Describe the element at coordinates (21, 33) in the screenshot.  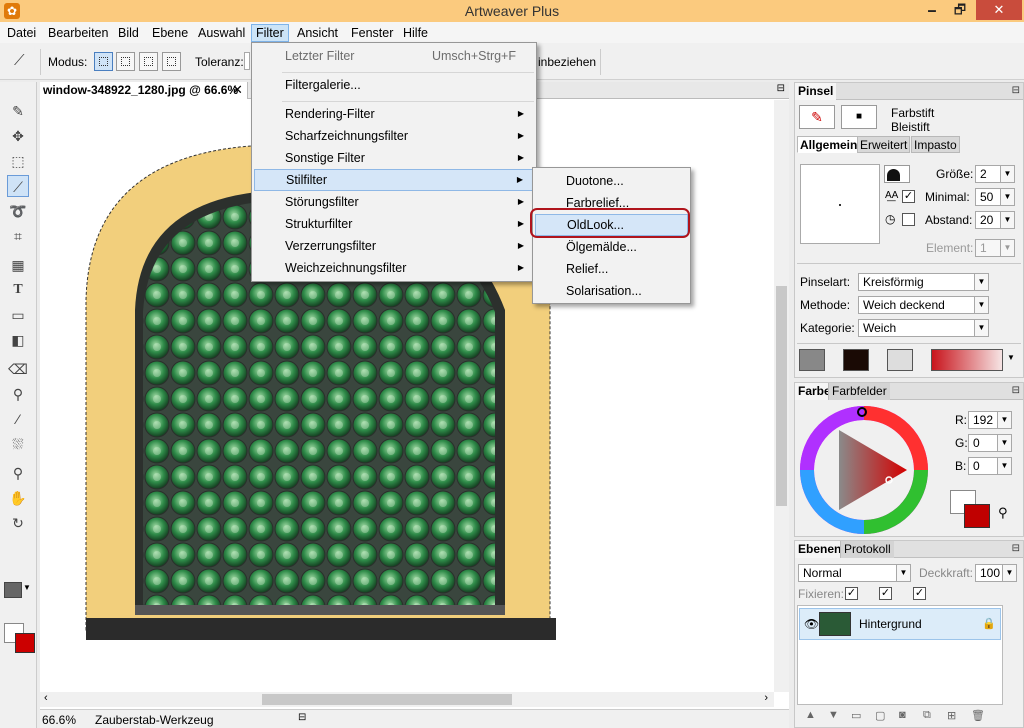
I see `menu-datei: Datei` at that location.